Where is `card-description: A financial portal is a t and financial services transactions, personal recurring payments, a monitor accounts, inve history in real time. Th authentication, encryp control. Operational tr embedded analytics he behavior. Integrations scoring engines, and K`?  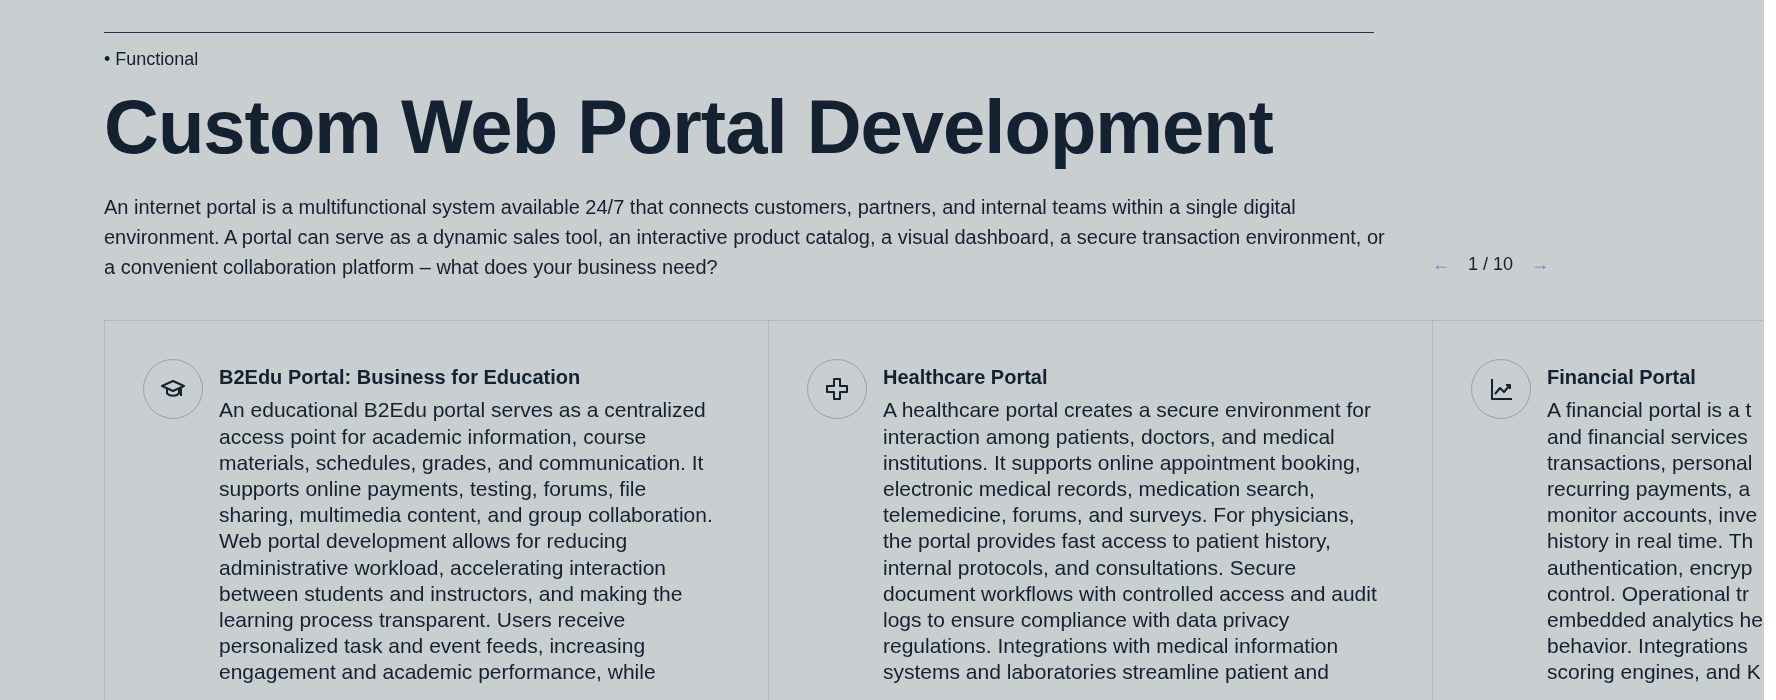 card-description: A financial portal is a t and financial services transactions, personal recurring payments, a monitor accounts, inve history in real time. Th authentication, encryp control. Operational tr embedded analytics he behavior. Integrations scoring engines, and K is located at coordinates (1655, 541).